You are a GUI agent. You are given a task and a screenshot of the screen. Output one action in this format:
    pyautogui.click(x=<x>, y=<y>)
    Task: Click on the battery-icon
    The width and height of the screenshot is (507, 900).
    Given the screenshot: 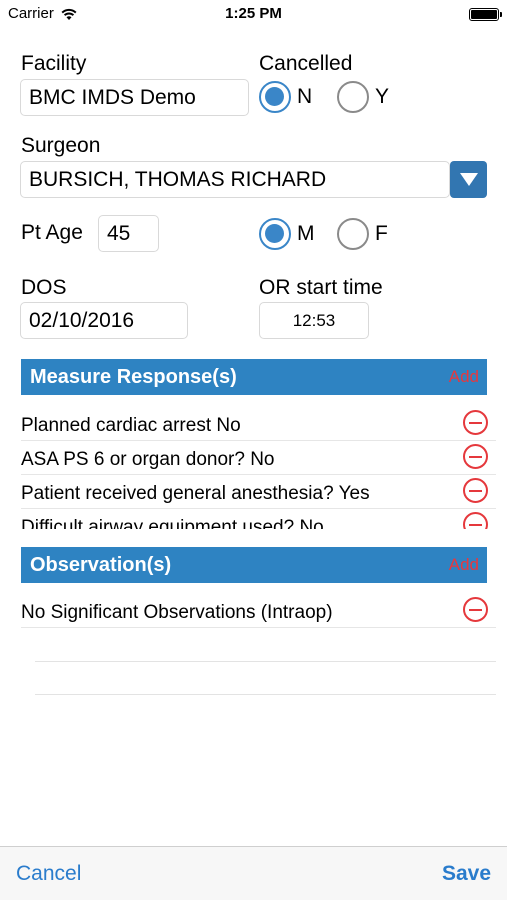 What is the action you would take?
    pyautogui.click(x=485, y=14)
    